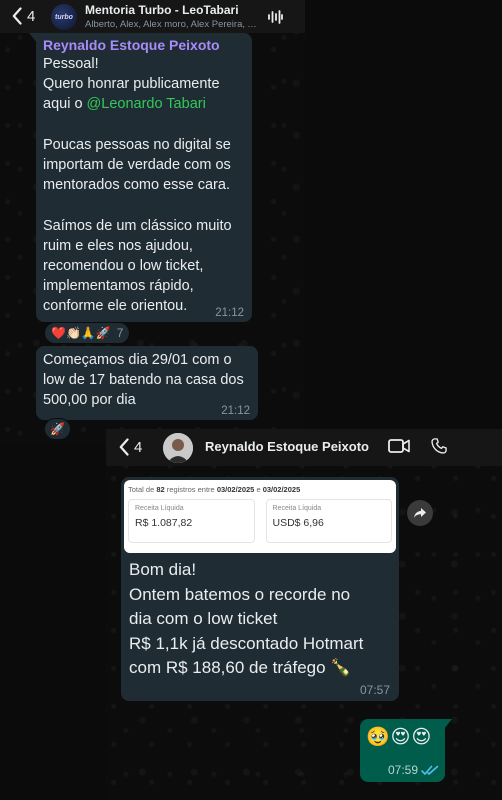 This screenshot has height=800, width=502. I want to click on summary-count: 82, so click(160, 489).